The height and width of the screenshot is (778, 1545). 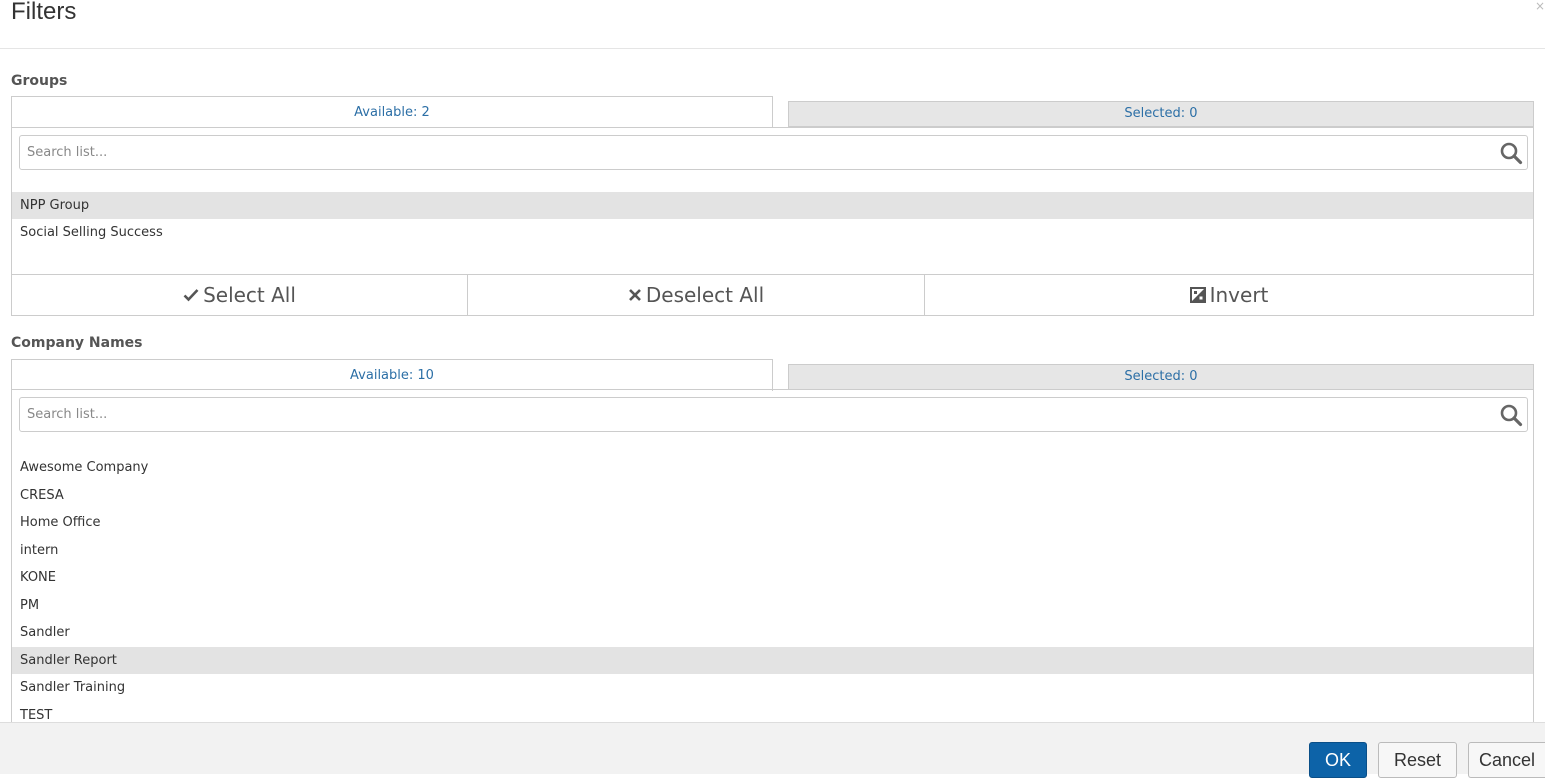 What do you see at coordinates (1417, 760) in the screenshot?
I see `reset-button: Reset` at bounding box center [1417, 760].